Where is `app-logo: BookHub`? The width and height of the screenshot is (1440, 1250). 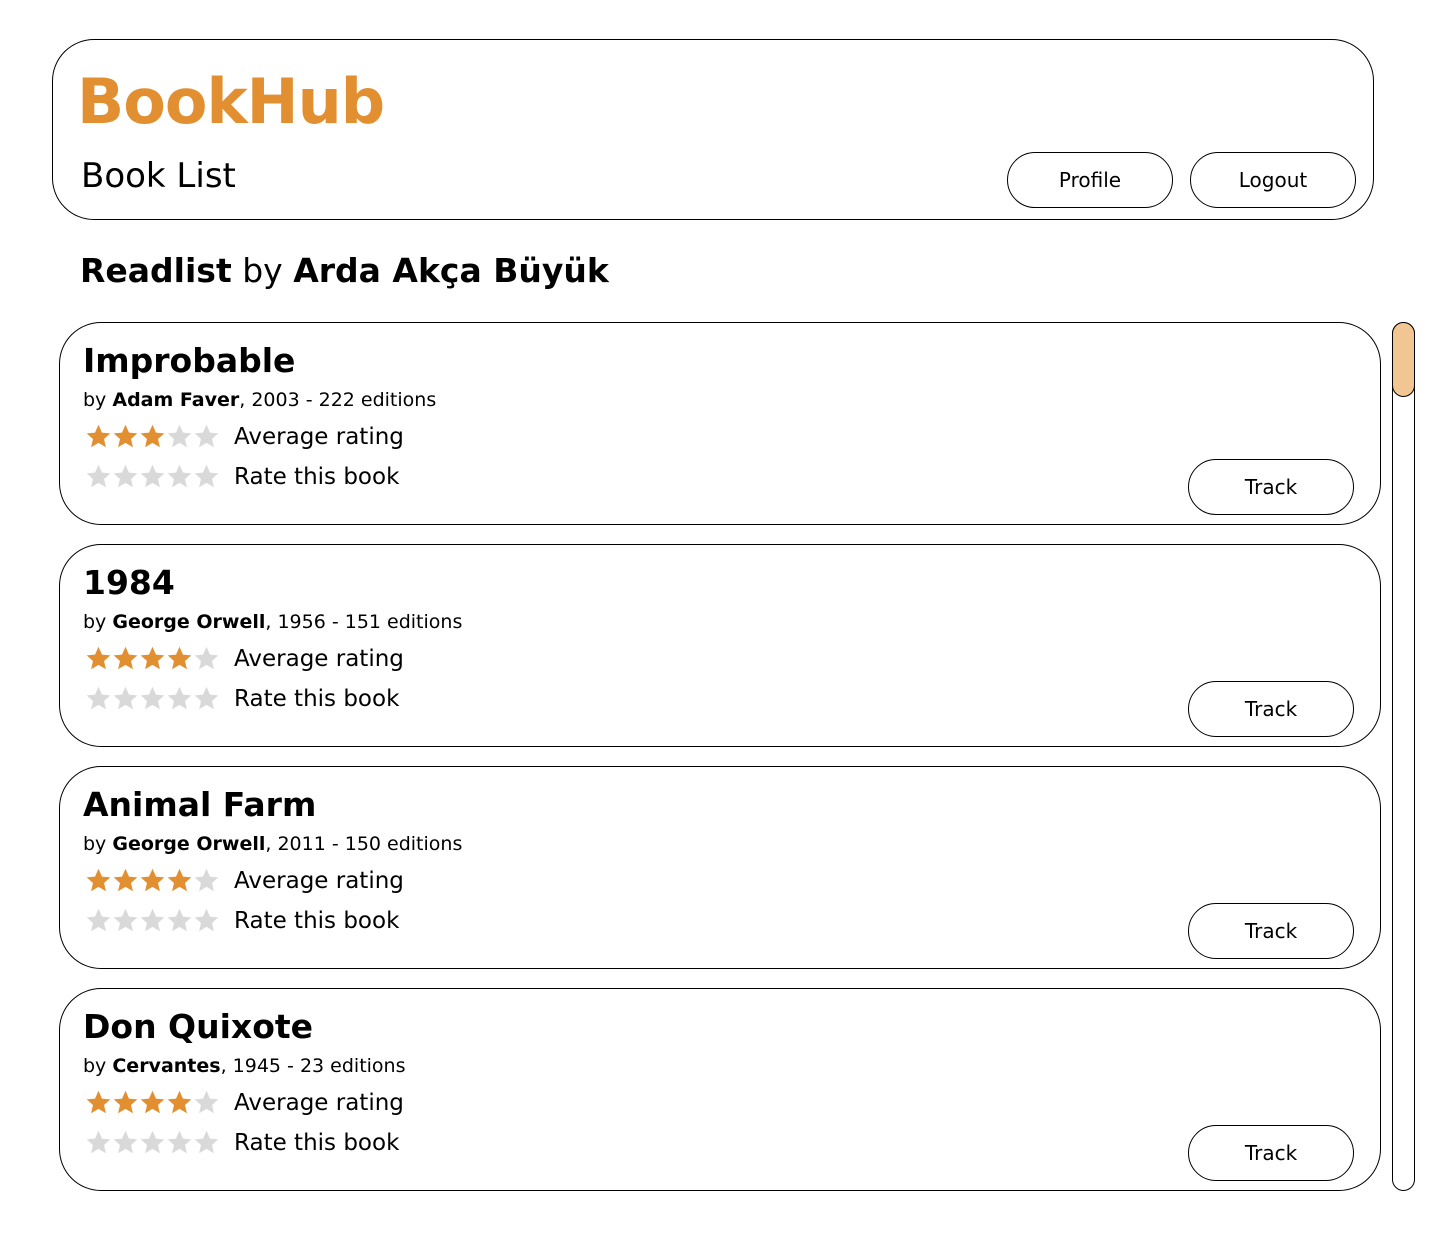
app-logo: BookHub is located at coordinates (231, 102).